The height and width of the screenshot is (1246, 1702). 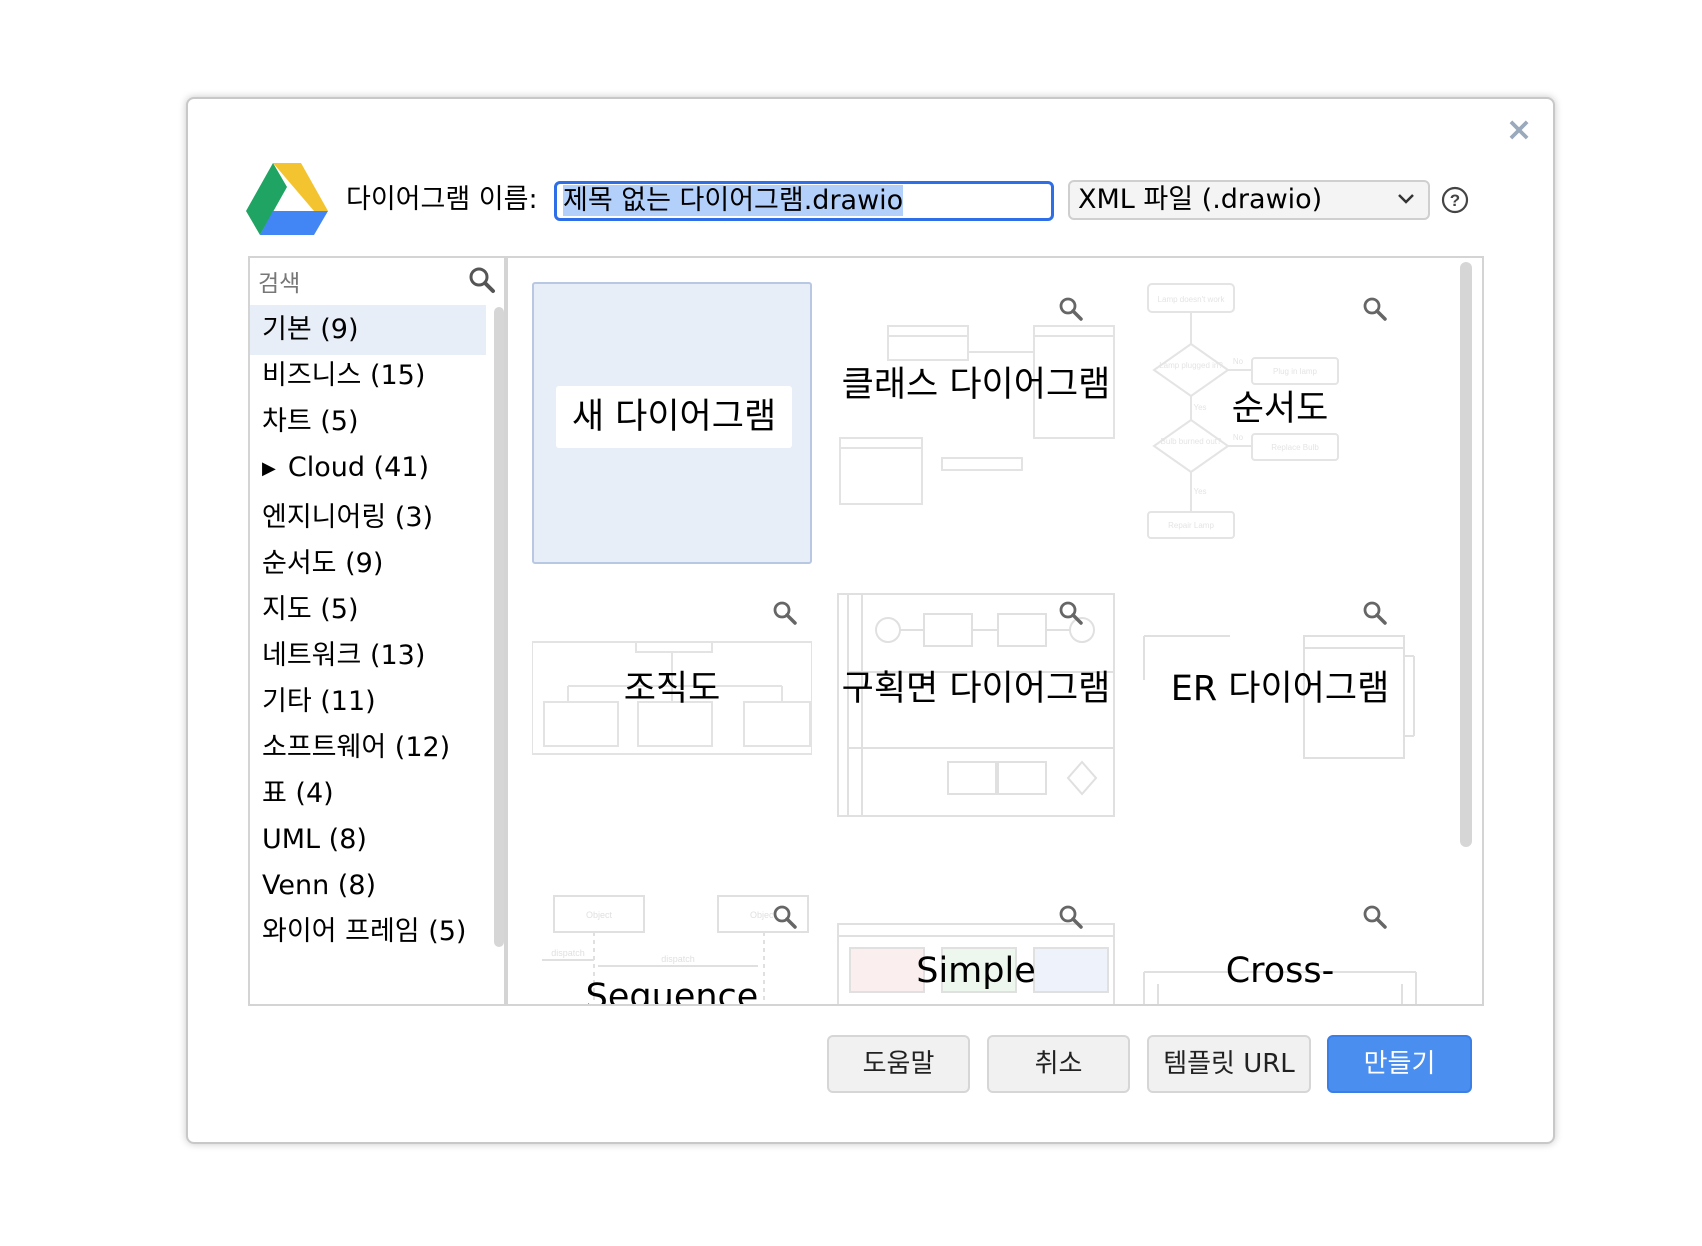 I want to click on cancel-button: 취소, so click(x=1058, y=1064).